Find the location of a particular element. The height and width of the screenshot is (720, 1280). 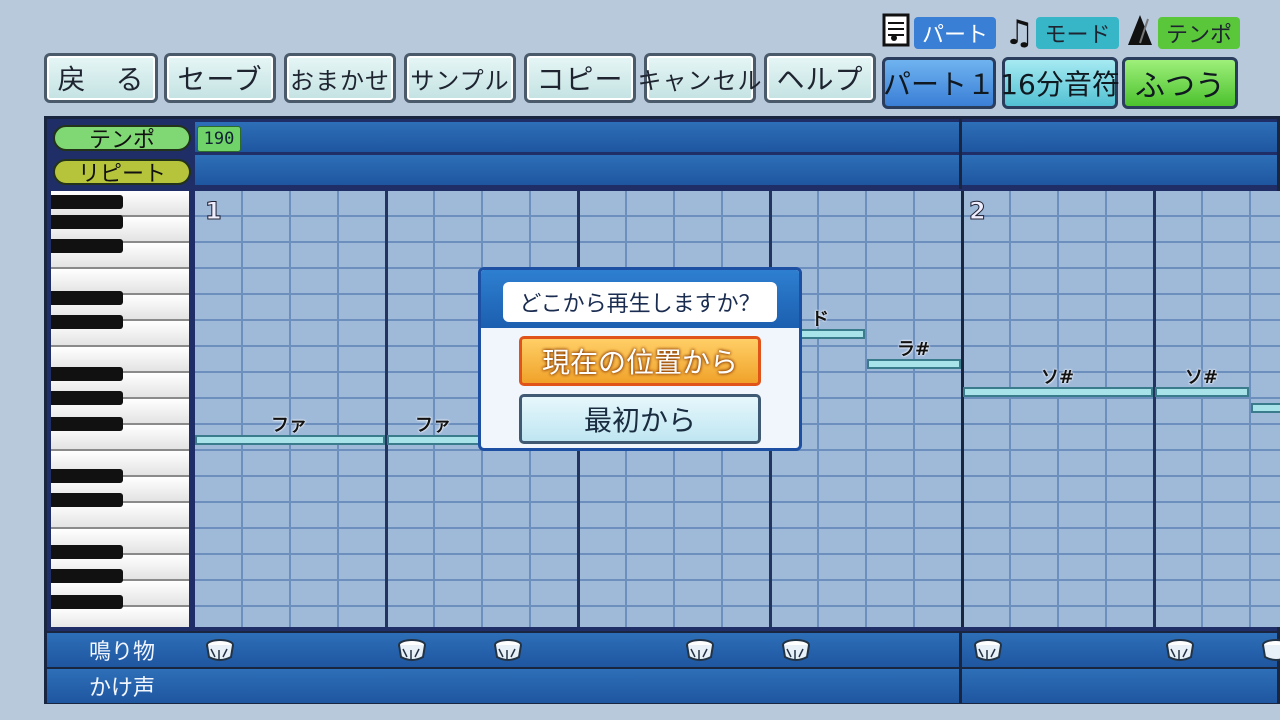

music-note-icon: ♫ is located at coordinates (1019, 33).